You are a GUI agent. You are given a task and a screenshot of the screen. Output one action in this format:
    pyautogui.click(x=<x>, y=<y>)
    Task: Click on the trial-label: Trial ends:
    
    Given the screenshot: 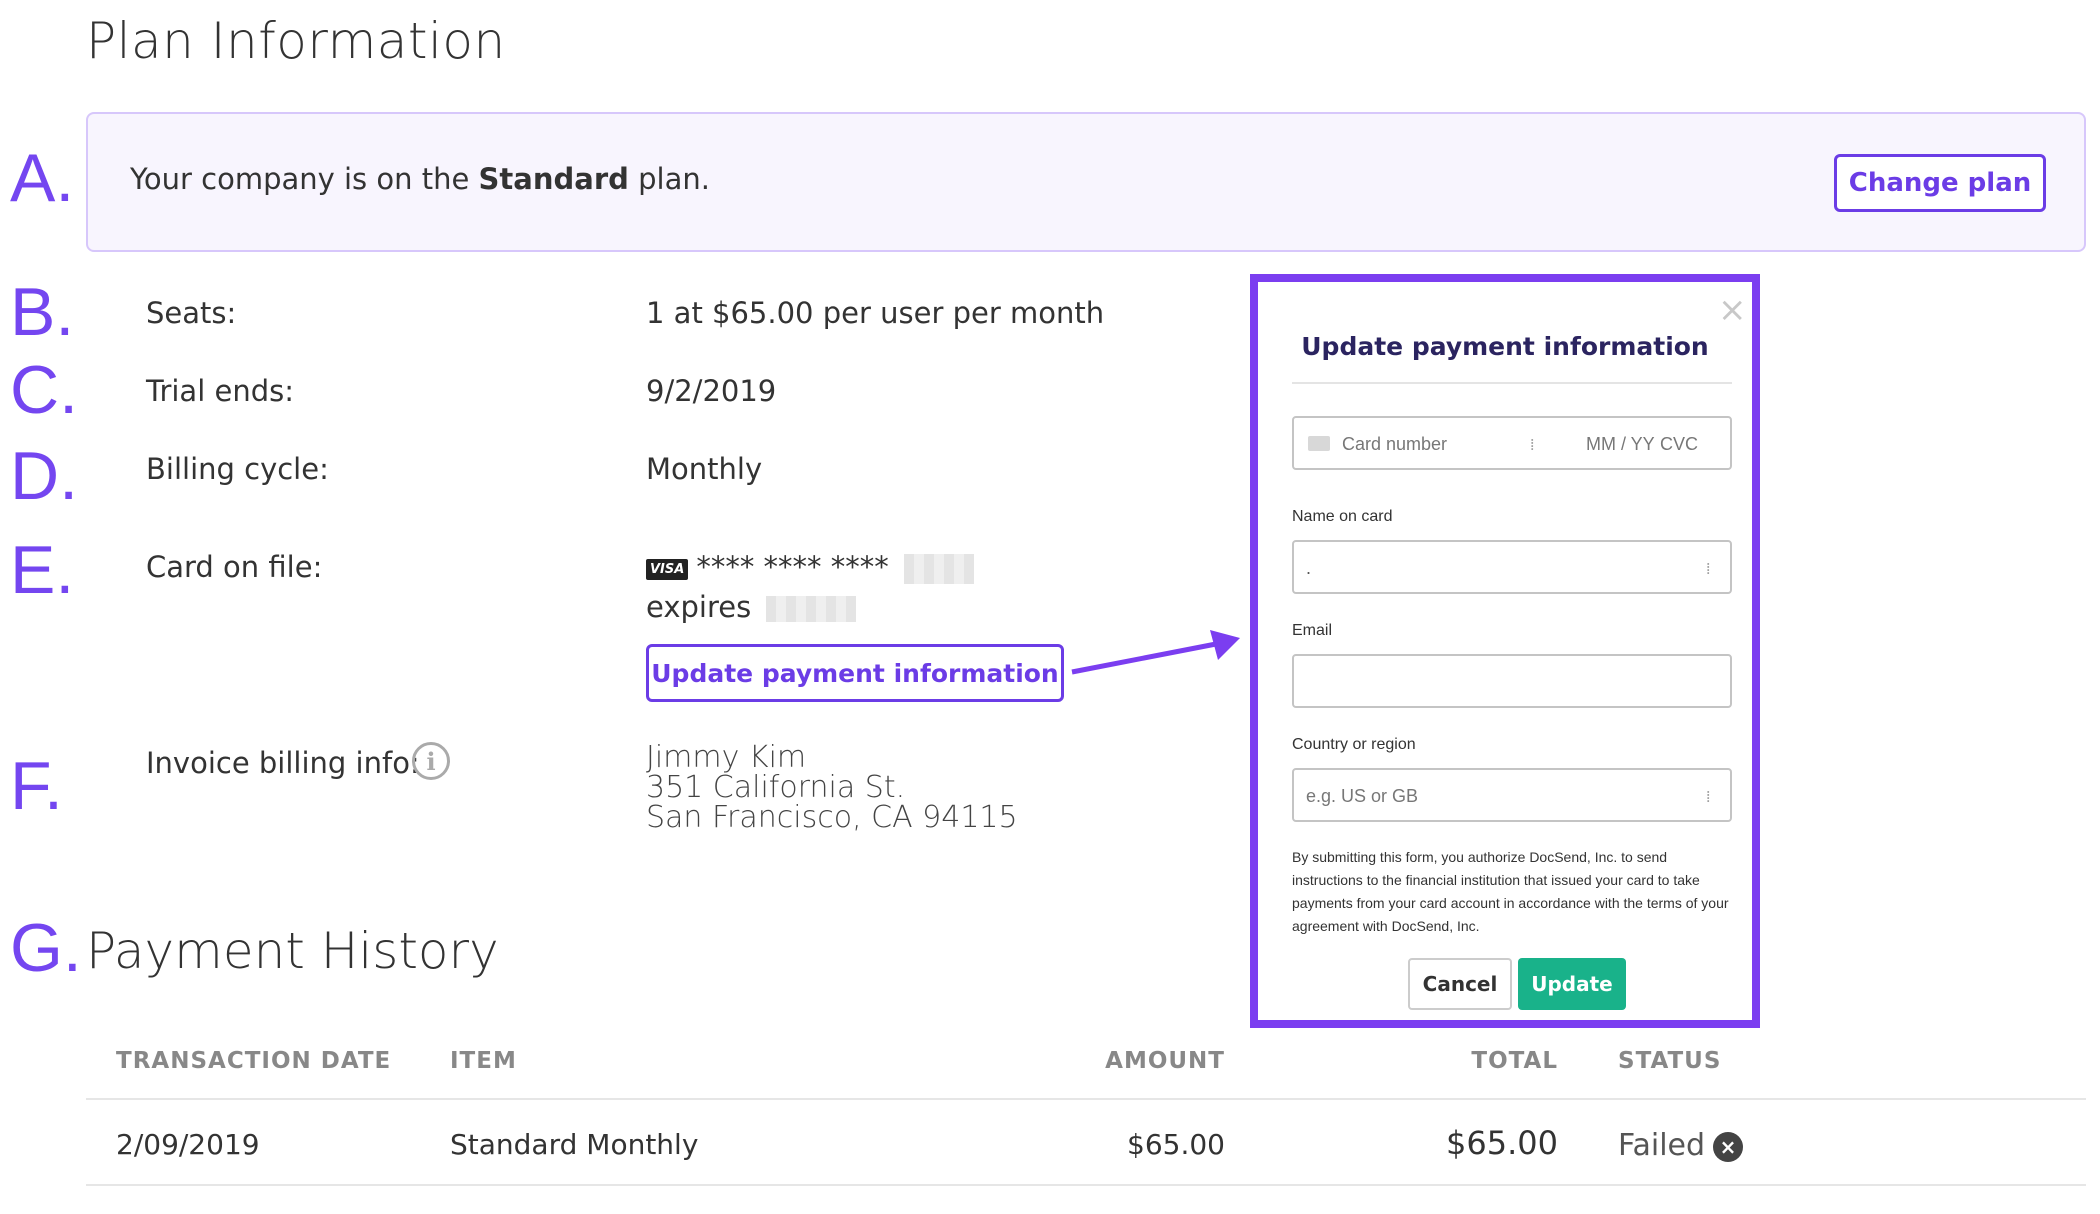 What is the action you would take?
    pyautogui.click(x=220, y=391)
    